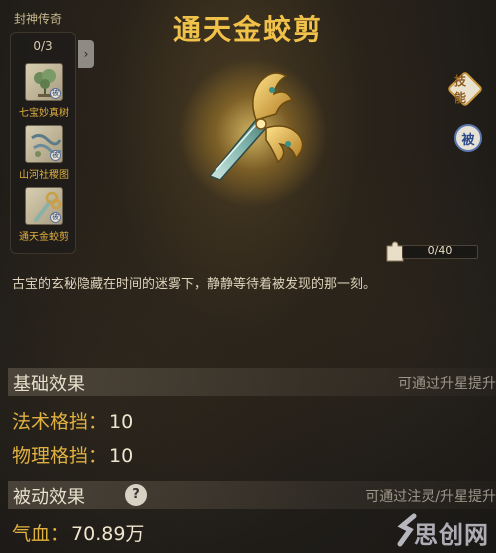  I want to click on collection-item-scissors: 被 通天金蛟剪, so click(44, 215).